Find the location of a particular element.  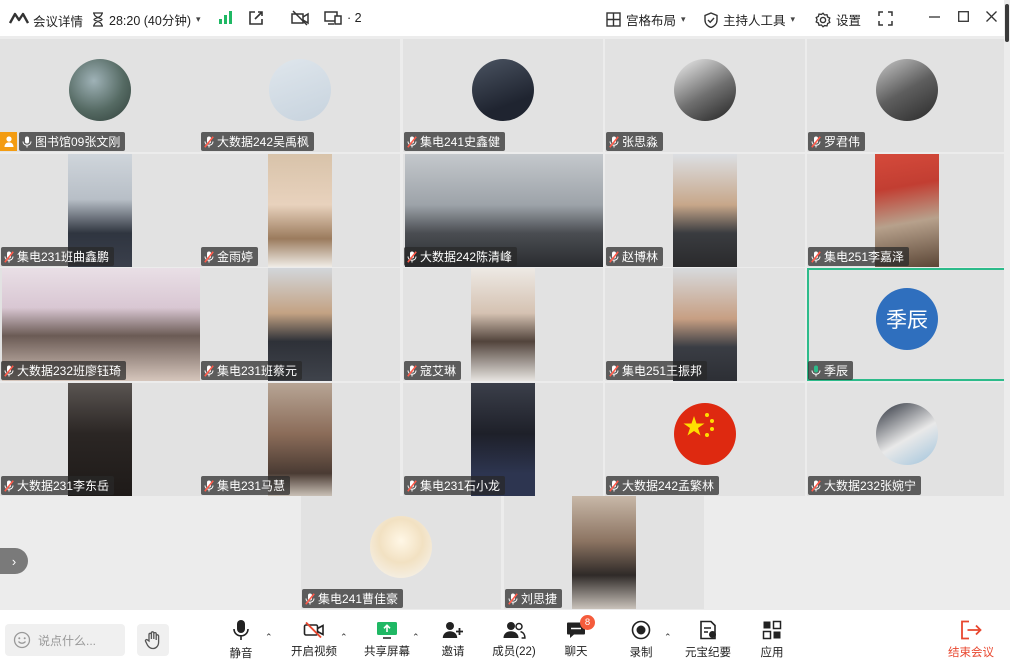

end-meeting-button: 结束会议 is located at coordinates (971, 639).